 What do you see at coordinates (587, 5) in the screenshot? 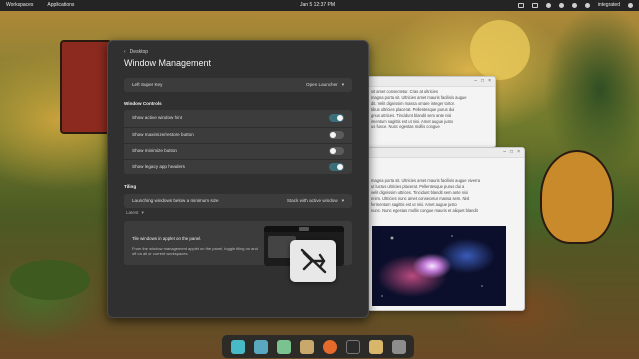
I see `battery-icon` at bounding box center [587, 5].